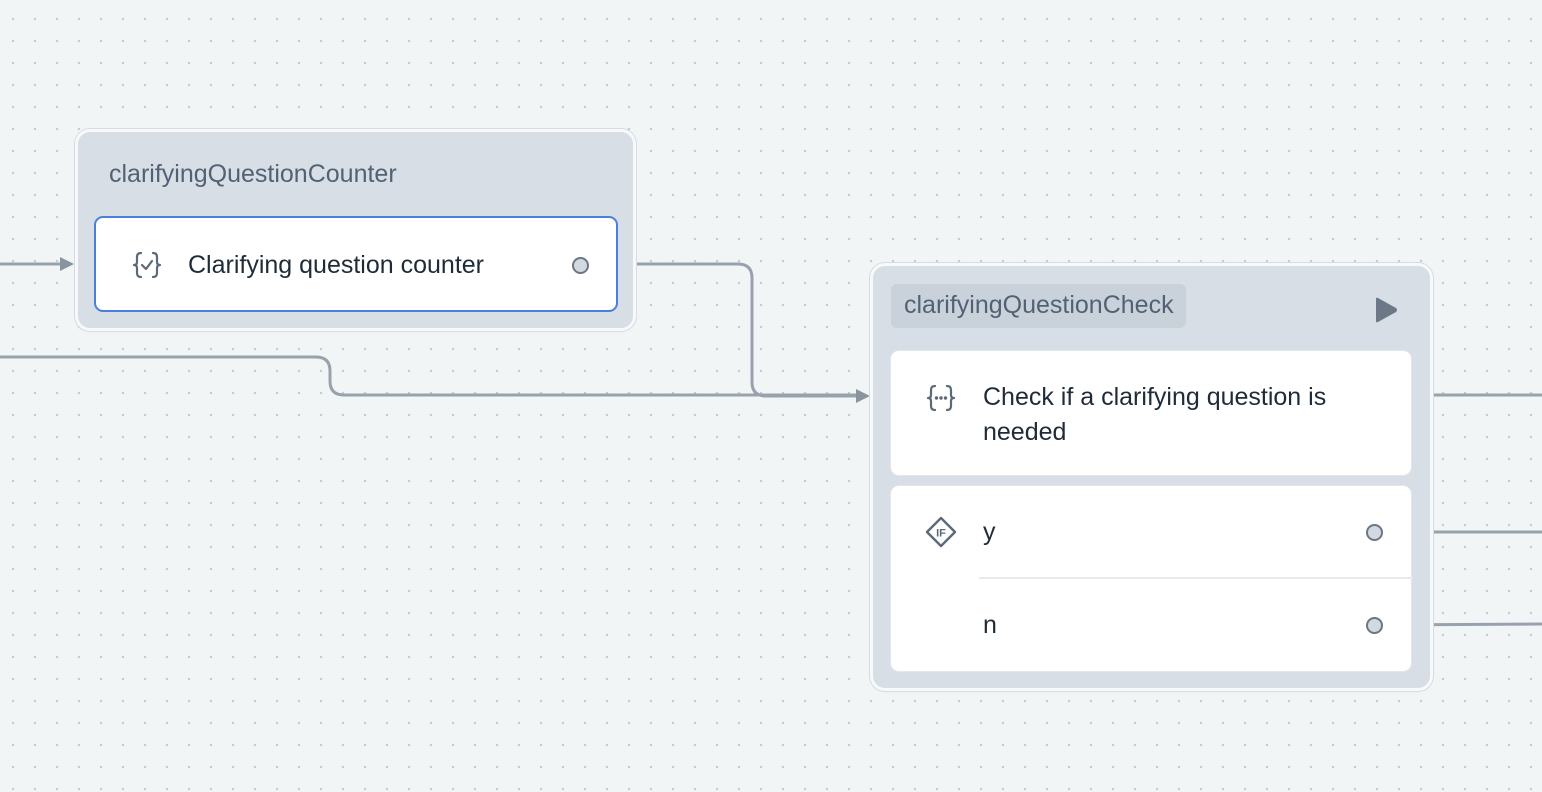 The height and width of the screenshot is (792, 1542). I want to click on path-divider, so click(1196, 578).